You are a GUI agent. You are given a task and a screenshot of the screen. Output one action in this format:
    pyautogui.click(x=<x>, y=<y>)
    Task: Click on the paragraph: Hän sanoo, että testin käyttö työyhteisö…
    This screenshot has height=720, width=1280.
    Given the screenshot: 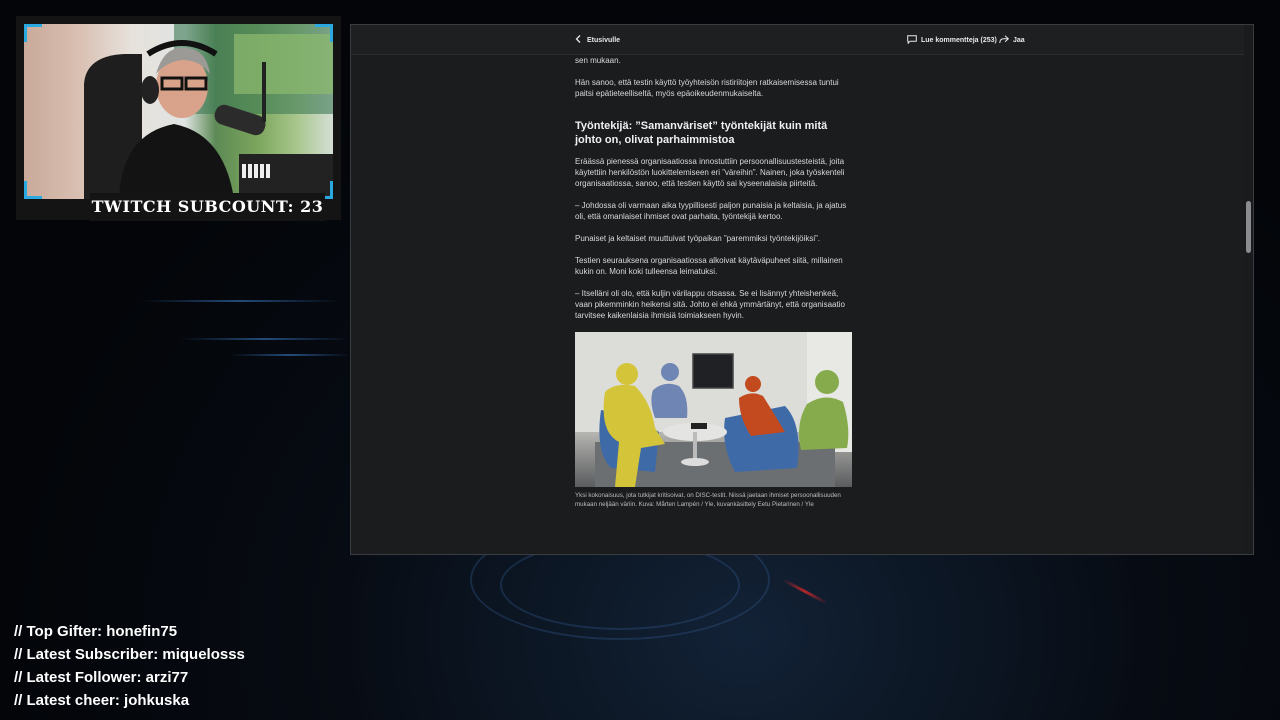 What is the action you would take?
    pyautogui.click(x=707, y=88)
    